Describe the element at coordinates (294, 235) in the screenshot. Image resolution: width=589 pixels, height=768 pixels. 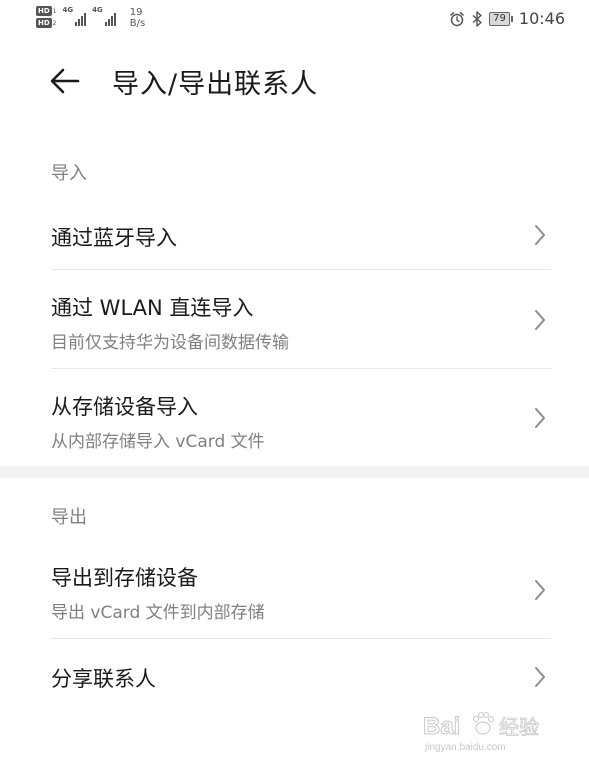
I see `list-item-import-bluetooth: 通过蓝牙导入` at that location.